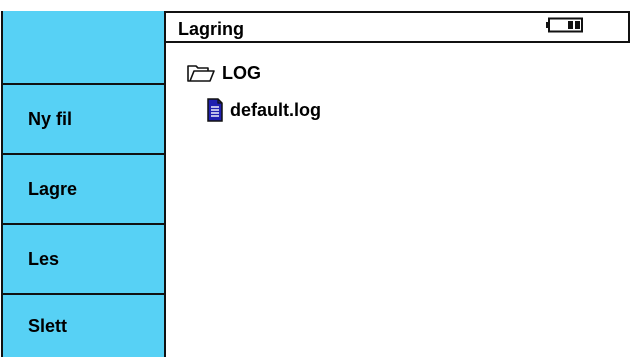  I want to click on document-icon, so click(215, 110).